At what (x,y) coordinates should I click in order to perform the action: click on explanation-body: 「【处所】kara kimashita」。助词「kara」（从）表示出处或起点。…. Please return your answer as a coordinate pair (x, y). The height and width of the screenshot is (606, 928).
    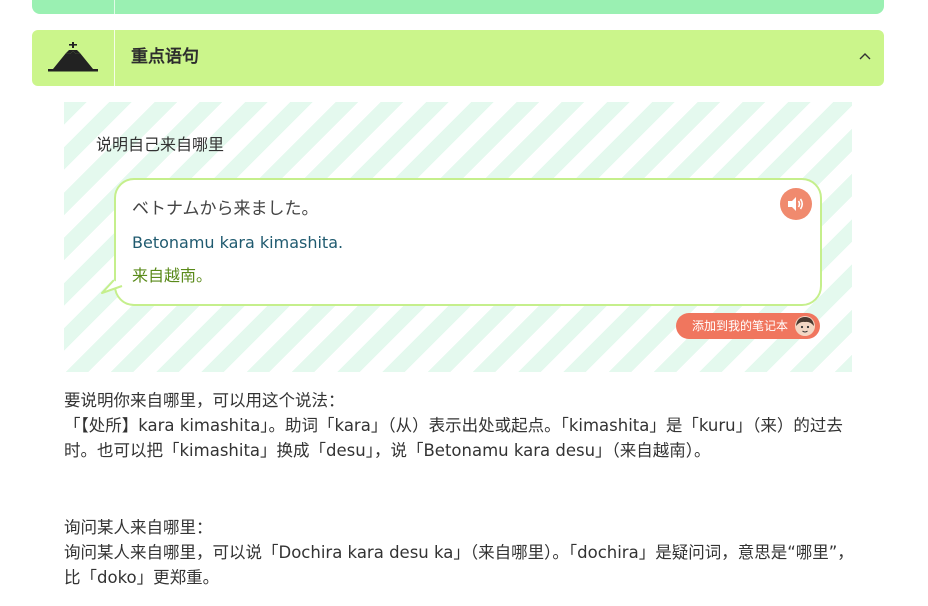
    Looking at the image, I should click on (453, 438).